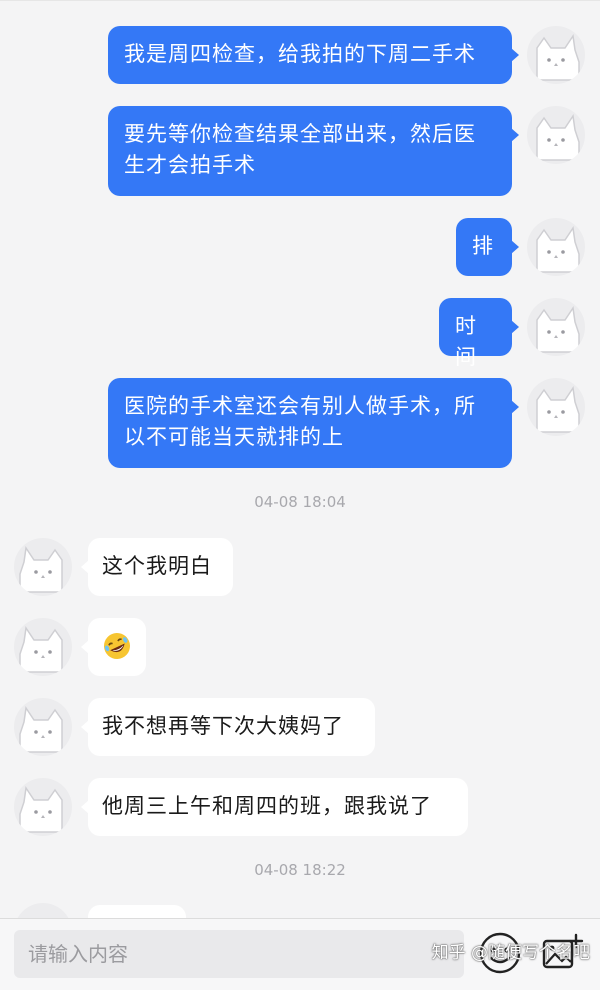 The image size is (600, 990). Describe the element at coordinates (300, 249) in the screenshot. I see `message-row-outgoing: 排` at that location.